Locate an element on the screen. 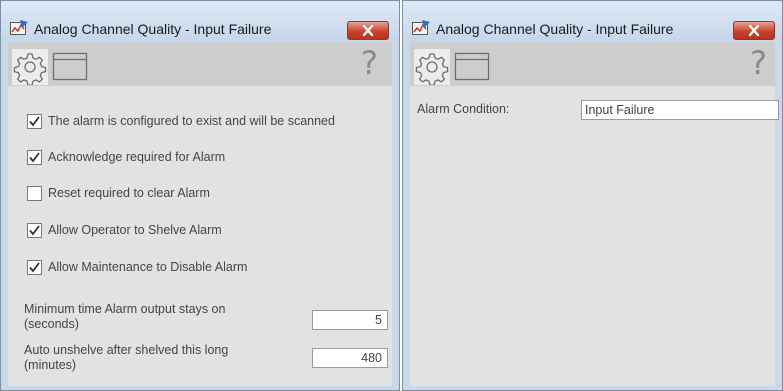 The width and height of the screenshot is (783, 391). label-line: Minimum time Alarm output stays on is located at coordinates (125, 309).